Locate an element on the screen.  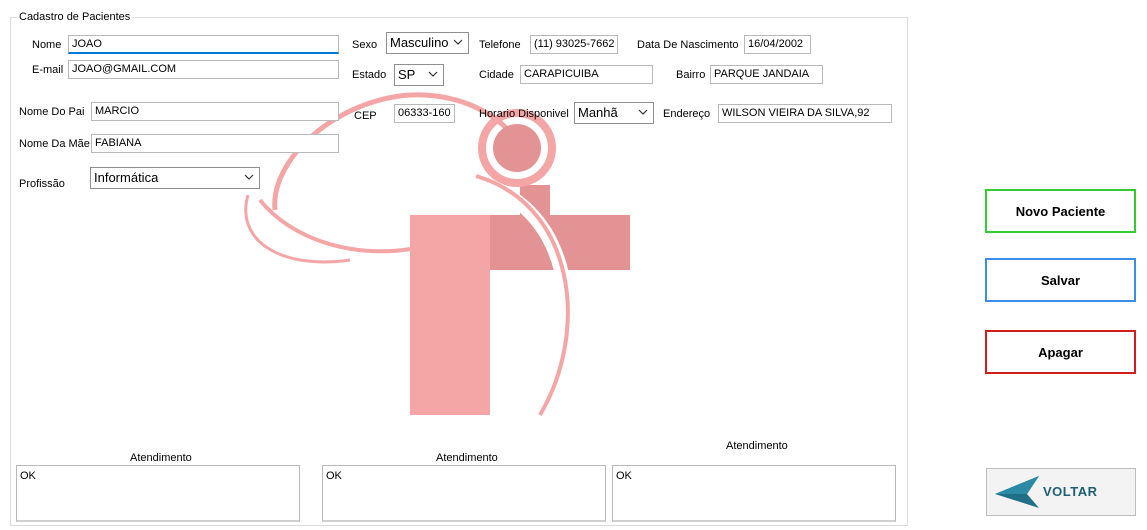
atendimento-textarea-1: OK is located at coordinates (158, 493).